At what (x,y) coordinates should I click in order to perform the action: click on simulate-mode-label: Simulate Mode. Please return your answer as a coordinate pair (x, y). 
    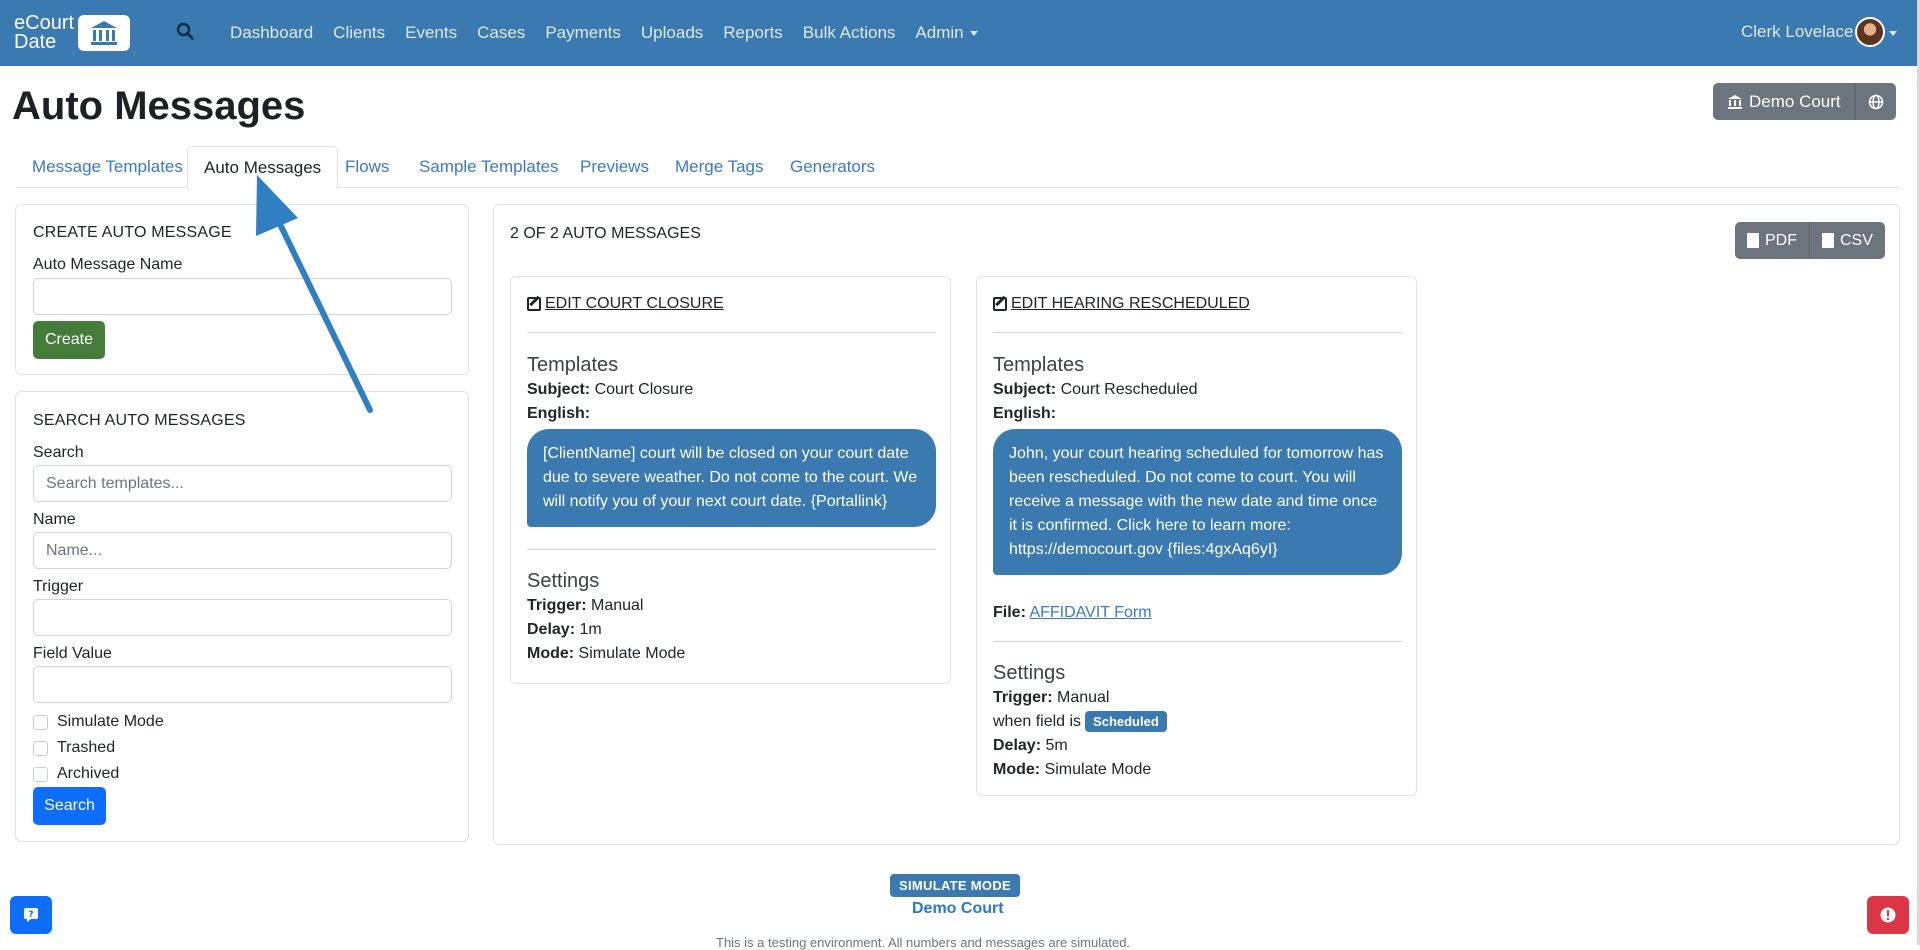
    Looking at the image, I should click on (110, 721).